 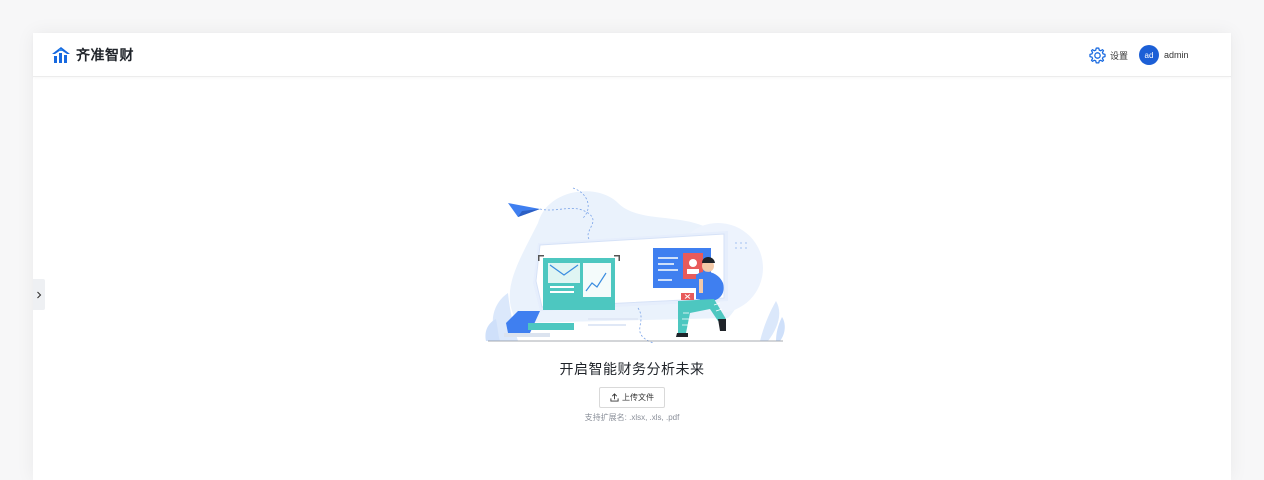 What do you see at coordinates (61, 55) in the screenshot?
I see `logo-icon` at bounding box center [61, 55].